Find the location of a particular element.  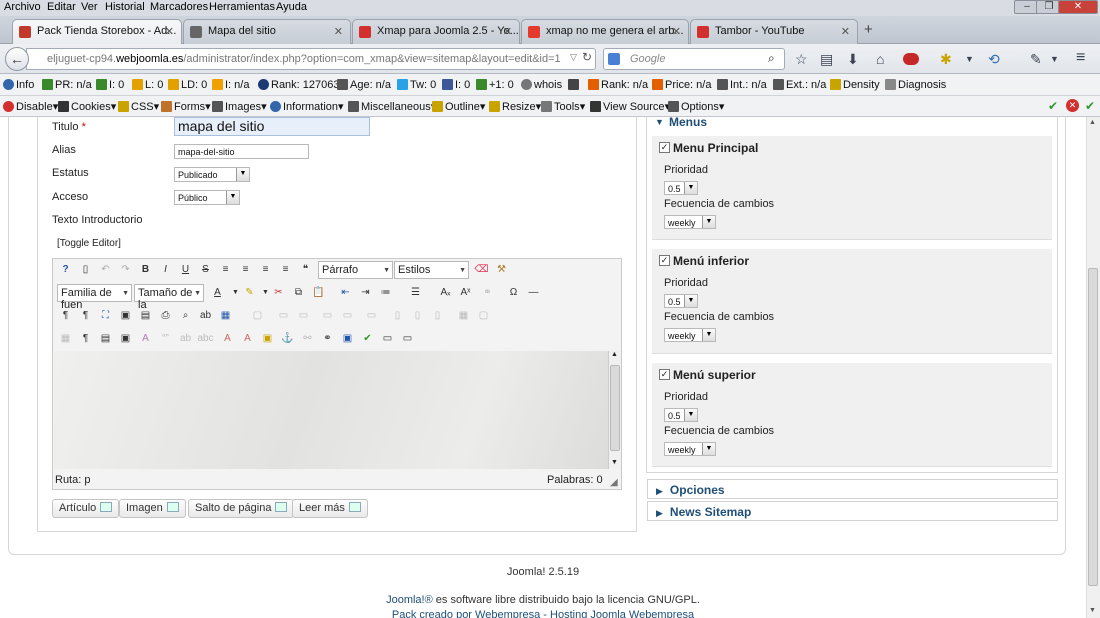

bold-icon: B is located at coordinates (145, 269).